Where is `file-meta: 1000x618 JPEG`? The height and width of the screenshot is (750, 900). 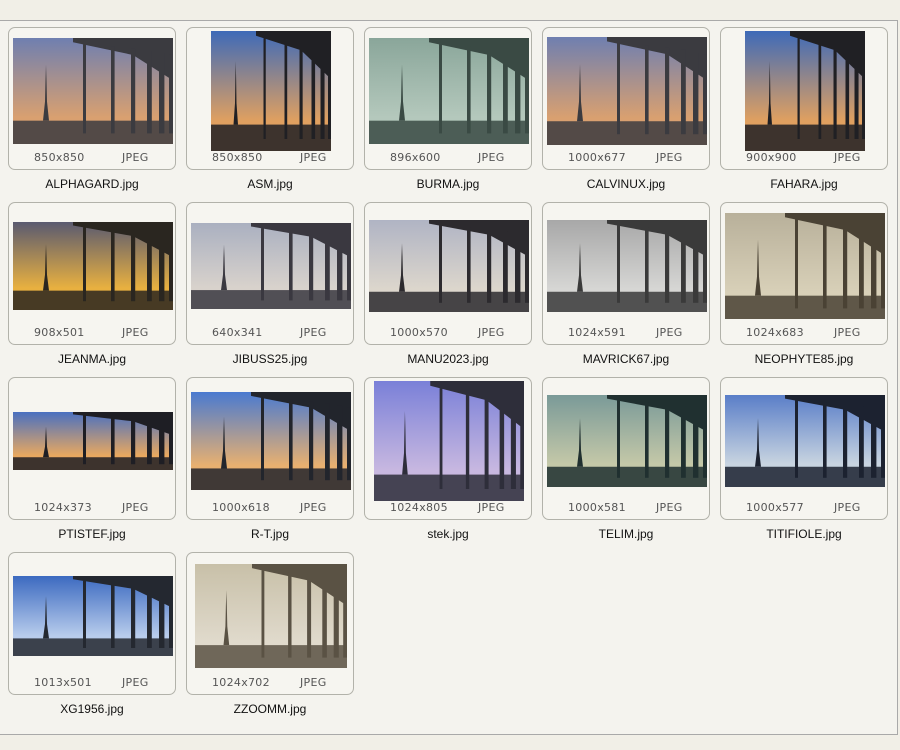
file-meta: 1000x618 JPEG is located at coordinates (270, 508).